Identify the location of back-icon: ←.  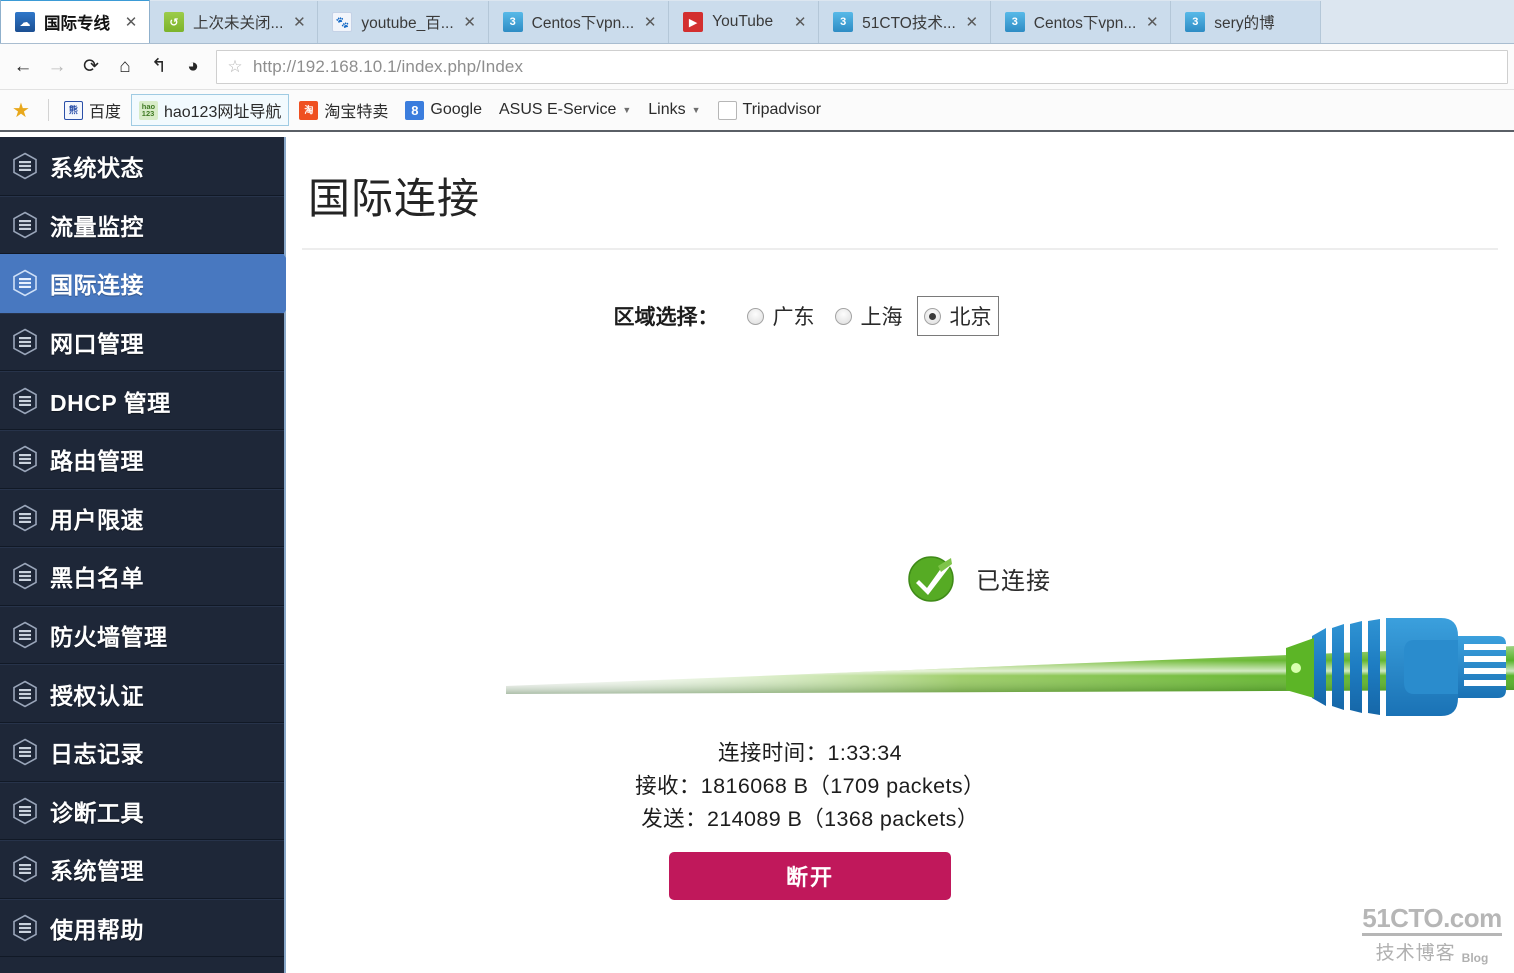
(23, 67).